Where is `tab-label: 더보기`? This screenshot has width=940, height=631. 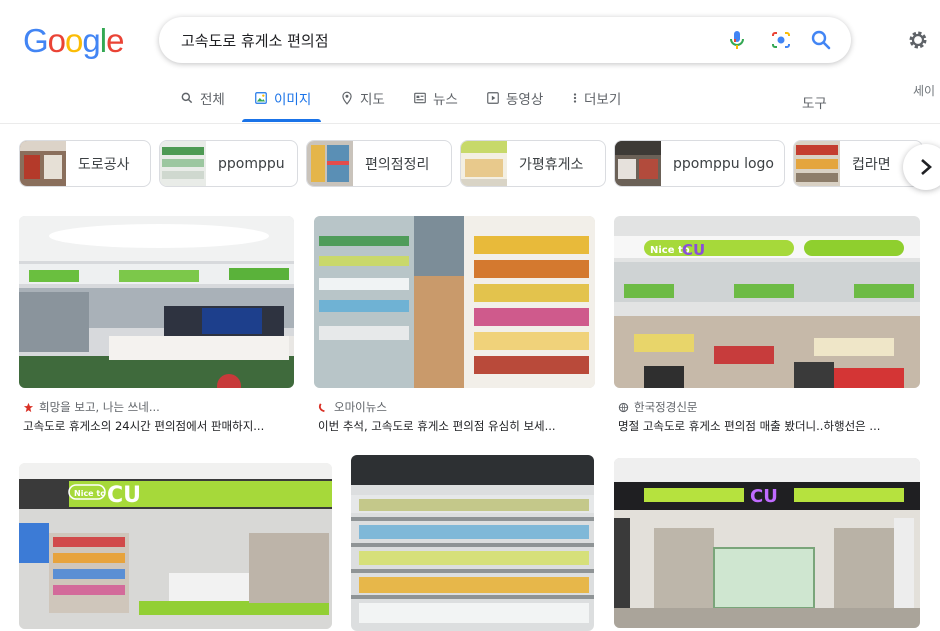
tab-label: 더보기 is located at coordinates (603, 100).